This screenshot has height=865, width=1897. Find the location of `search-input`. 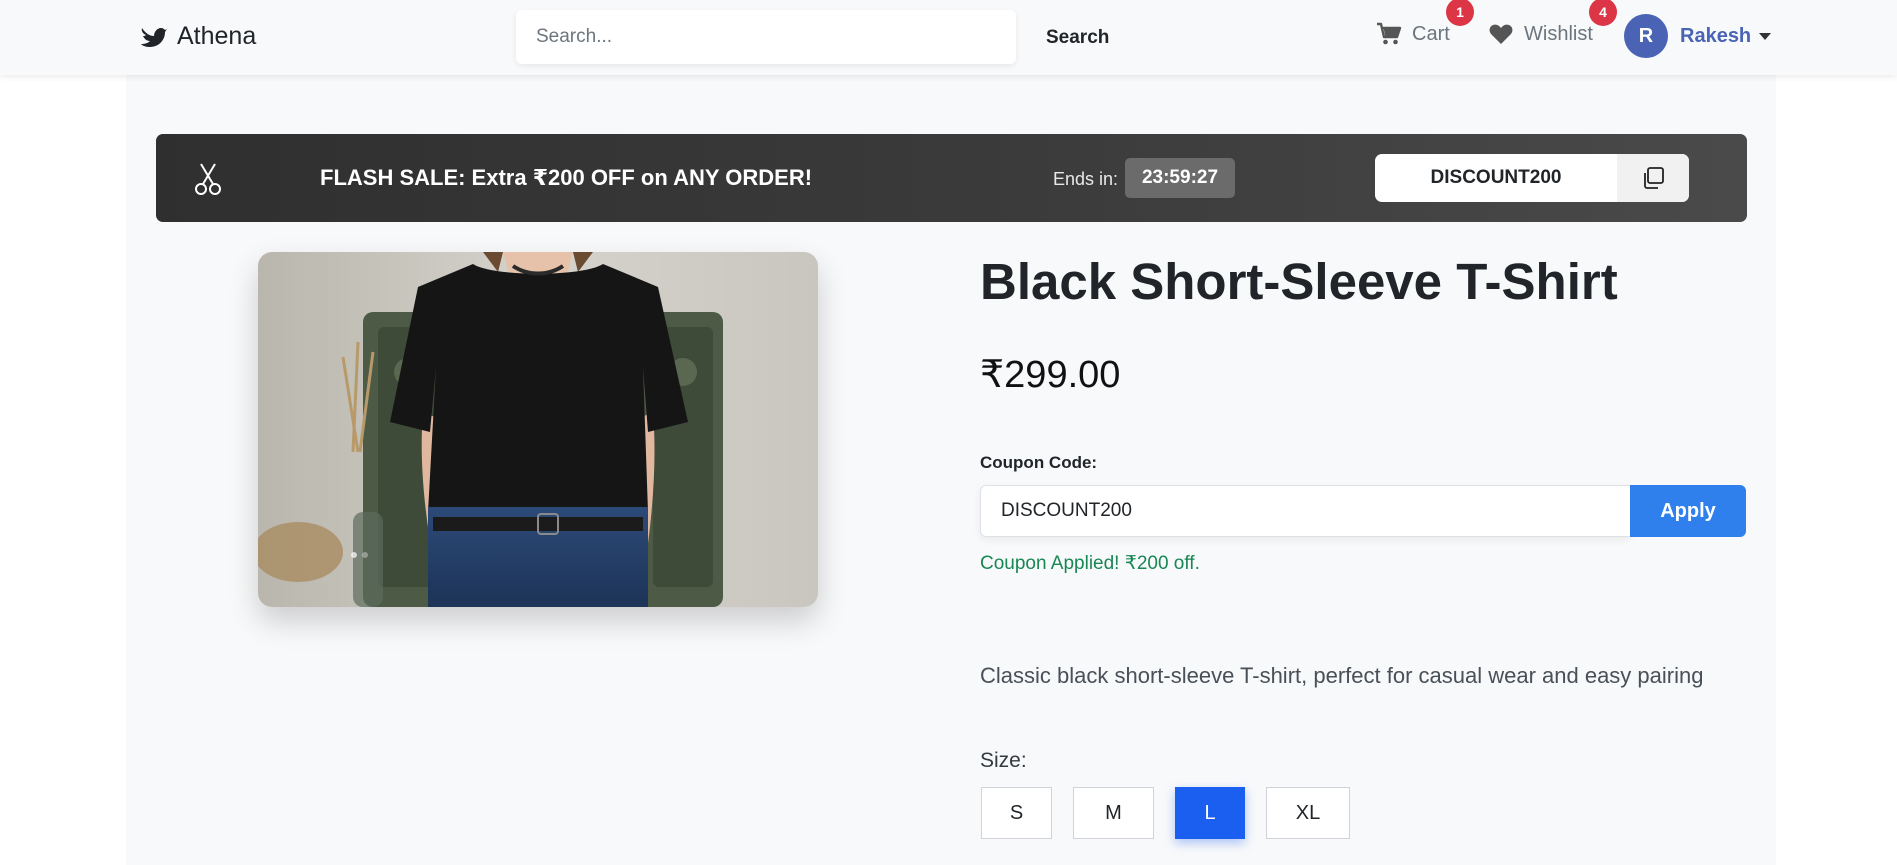

search-input is located at coordinates (766, 37).